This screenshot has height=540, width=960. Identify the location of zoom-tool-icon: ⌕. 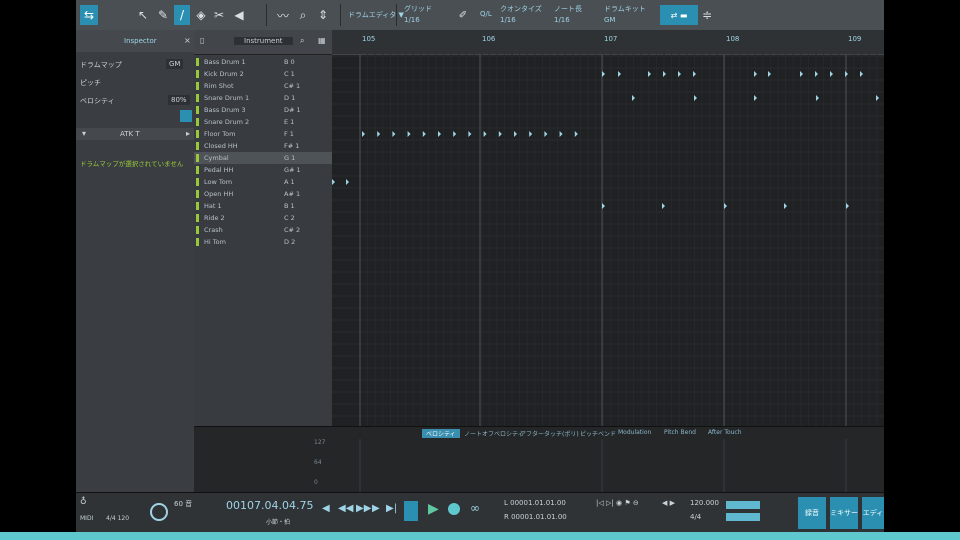
(303, 15).